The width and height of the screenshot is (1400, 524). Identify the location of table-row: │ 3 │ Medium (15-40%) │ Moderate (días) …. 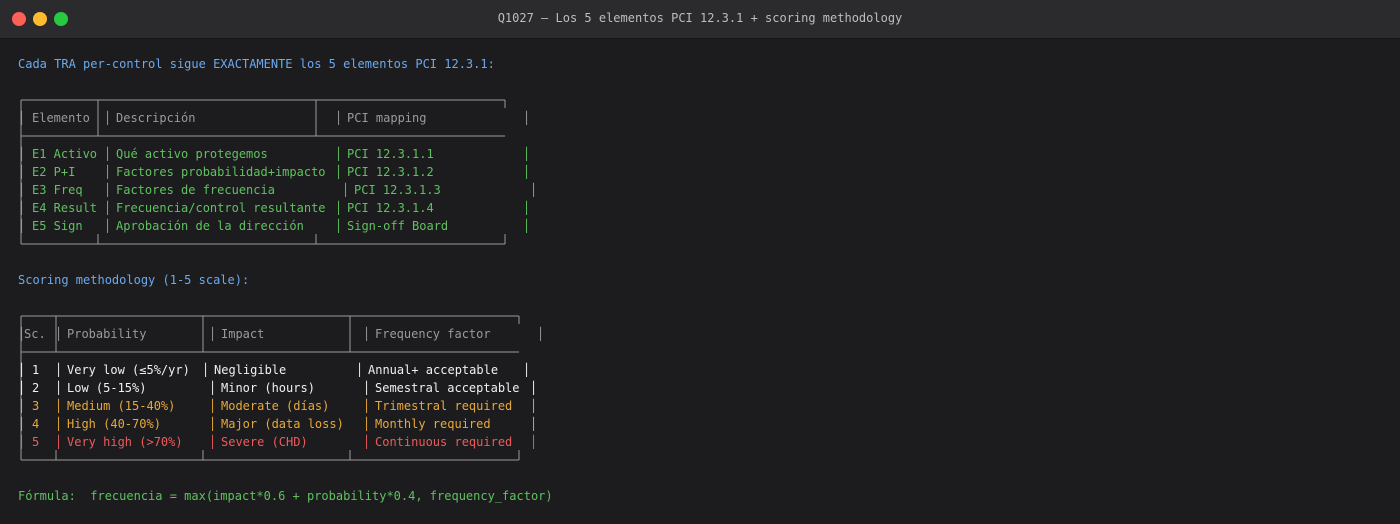
(278, 406).